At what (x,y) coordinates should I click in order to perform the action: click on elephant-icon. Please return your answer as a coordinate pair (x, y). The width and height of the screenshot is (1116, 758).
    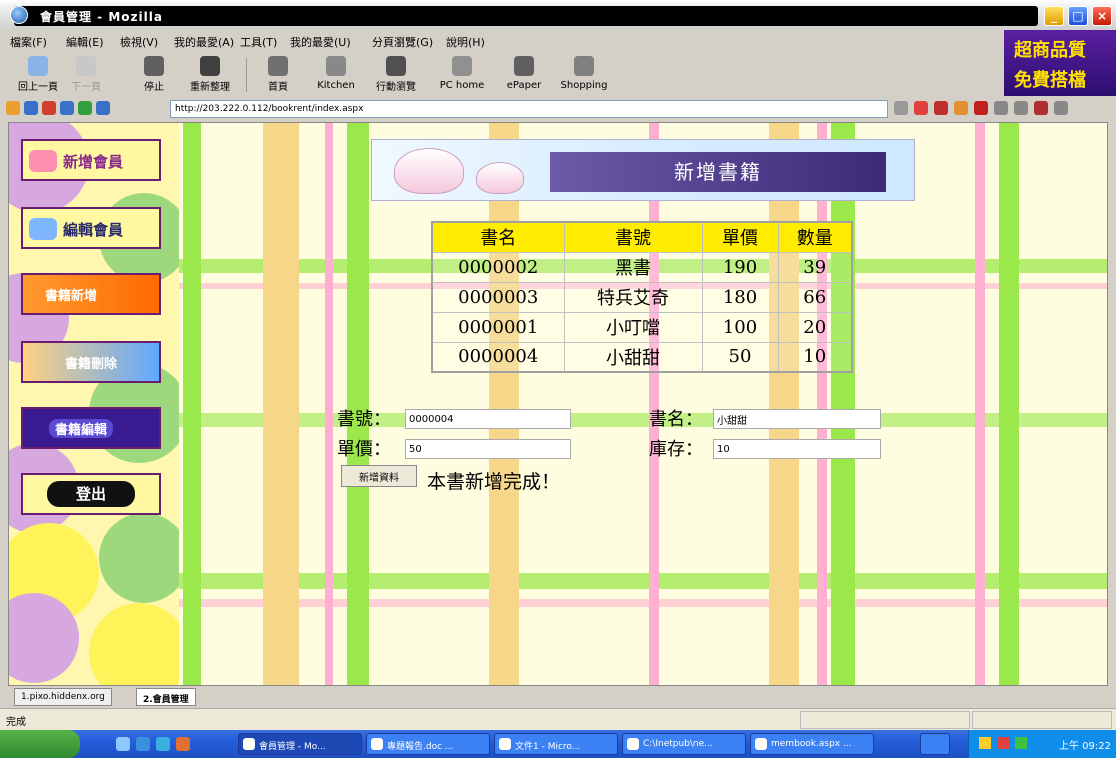
    Looking at the image, I should click on (43, 229).